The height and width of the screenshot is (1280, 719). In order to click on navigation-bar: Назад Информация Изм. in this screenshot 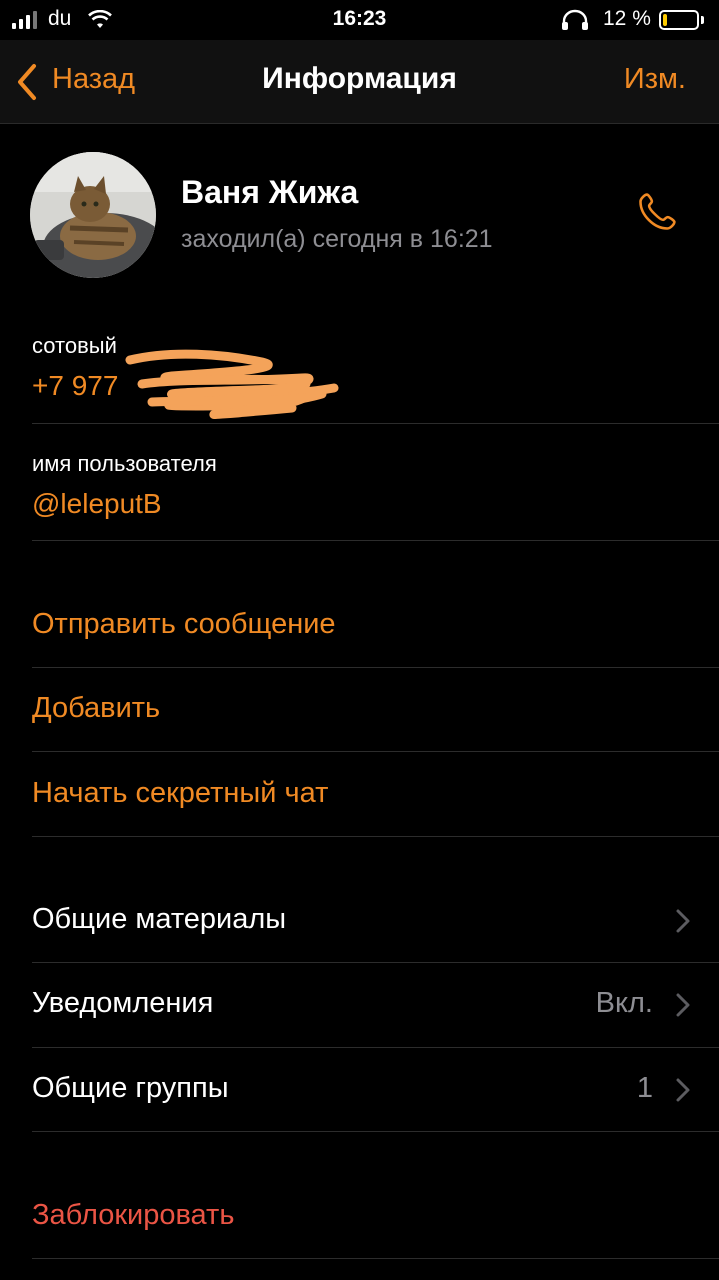, I will do `click(359, 82)`.